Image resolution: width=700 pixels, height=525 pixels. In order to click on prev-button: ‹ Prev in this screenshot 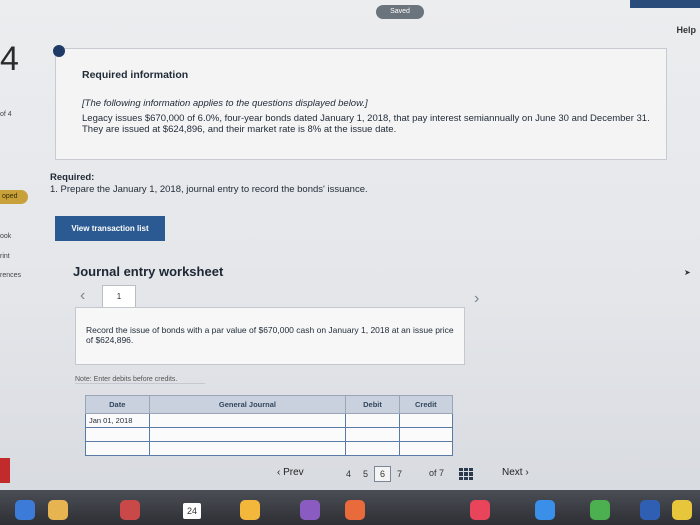, I will do `click(290, 472)`.